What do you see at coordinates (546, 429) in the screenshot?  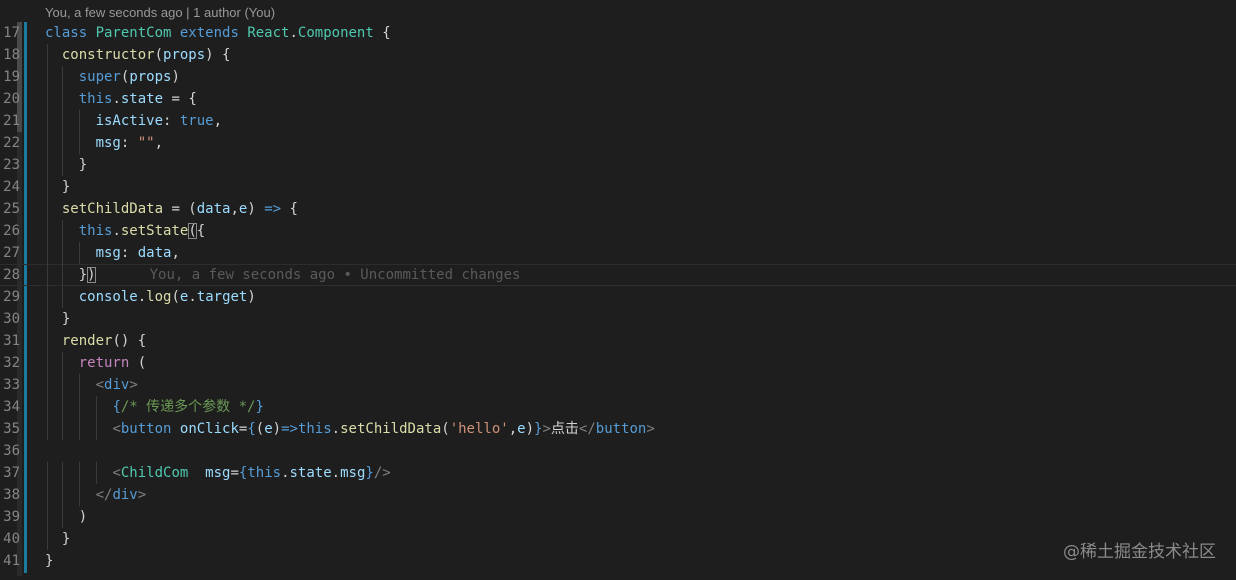 I see `code-token: >` at bounding box center [546, 429].